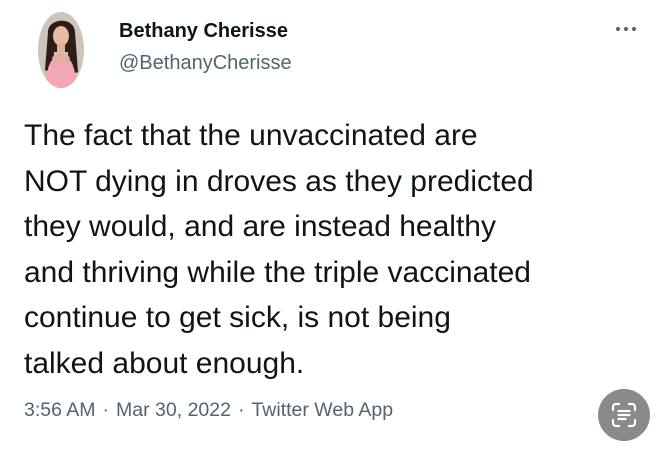  What do you see at coordinates (164, 363) in the screenshot?
I see `tweet-text-line: talked about enough.` at bounding box center [164, 363].